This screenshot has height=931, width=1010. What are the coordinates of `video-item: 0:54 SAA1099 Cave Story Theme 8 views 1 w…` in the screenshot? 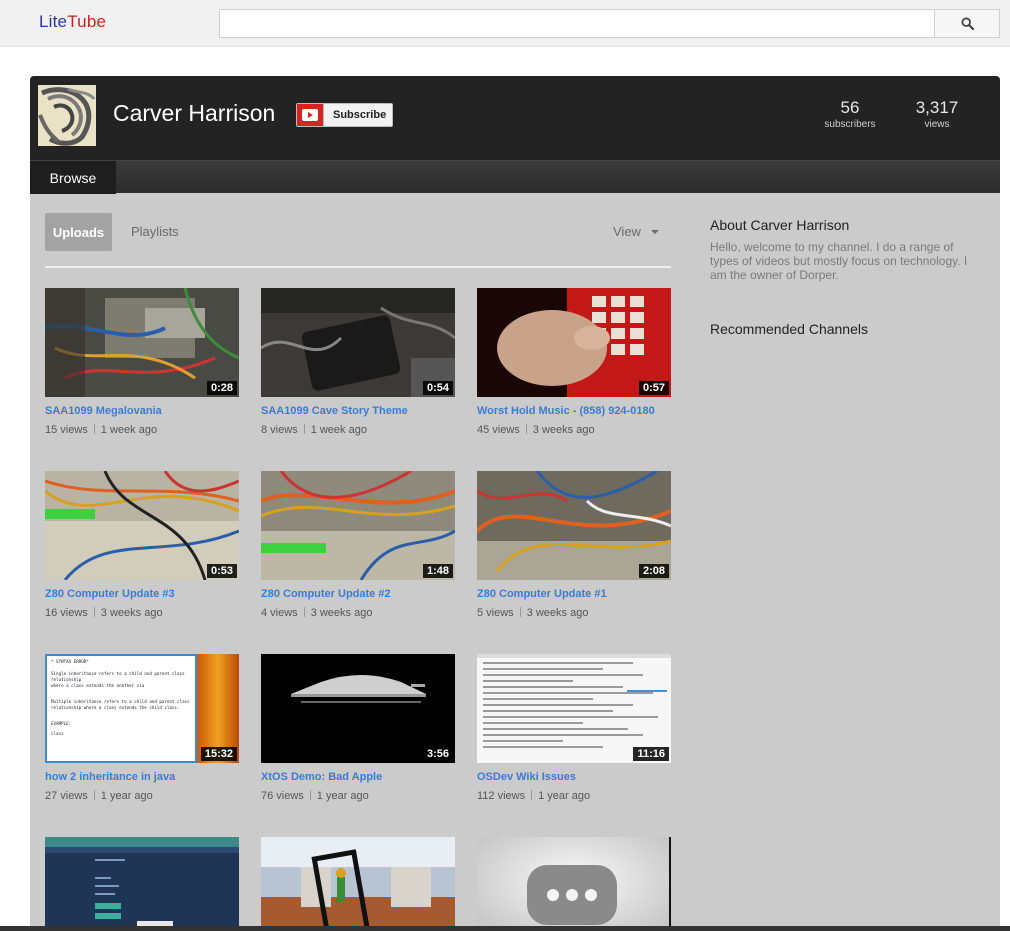 It's located at (358, 362).